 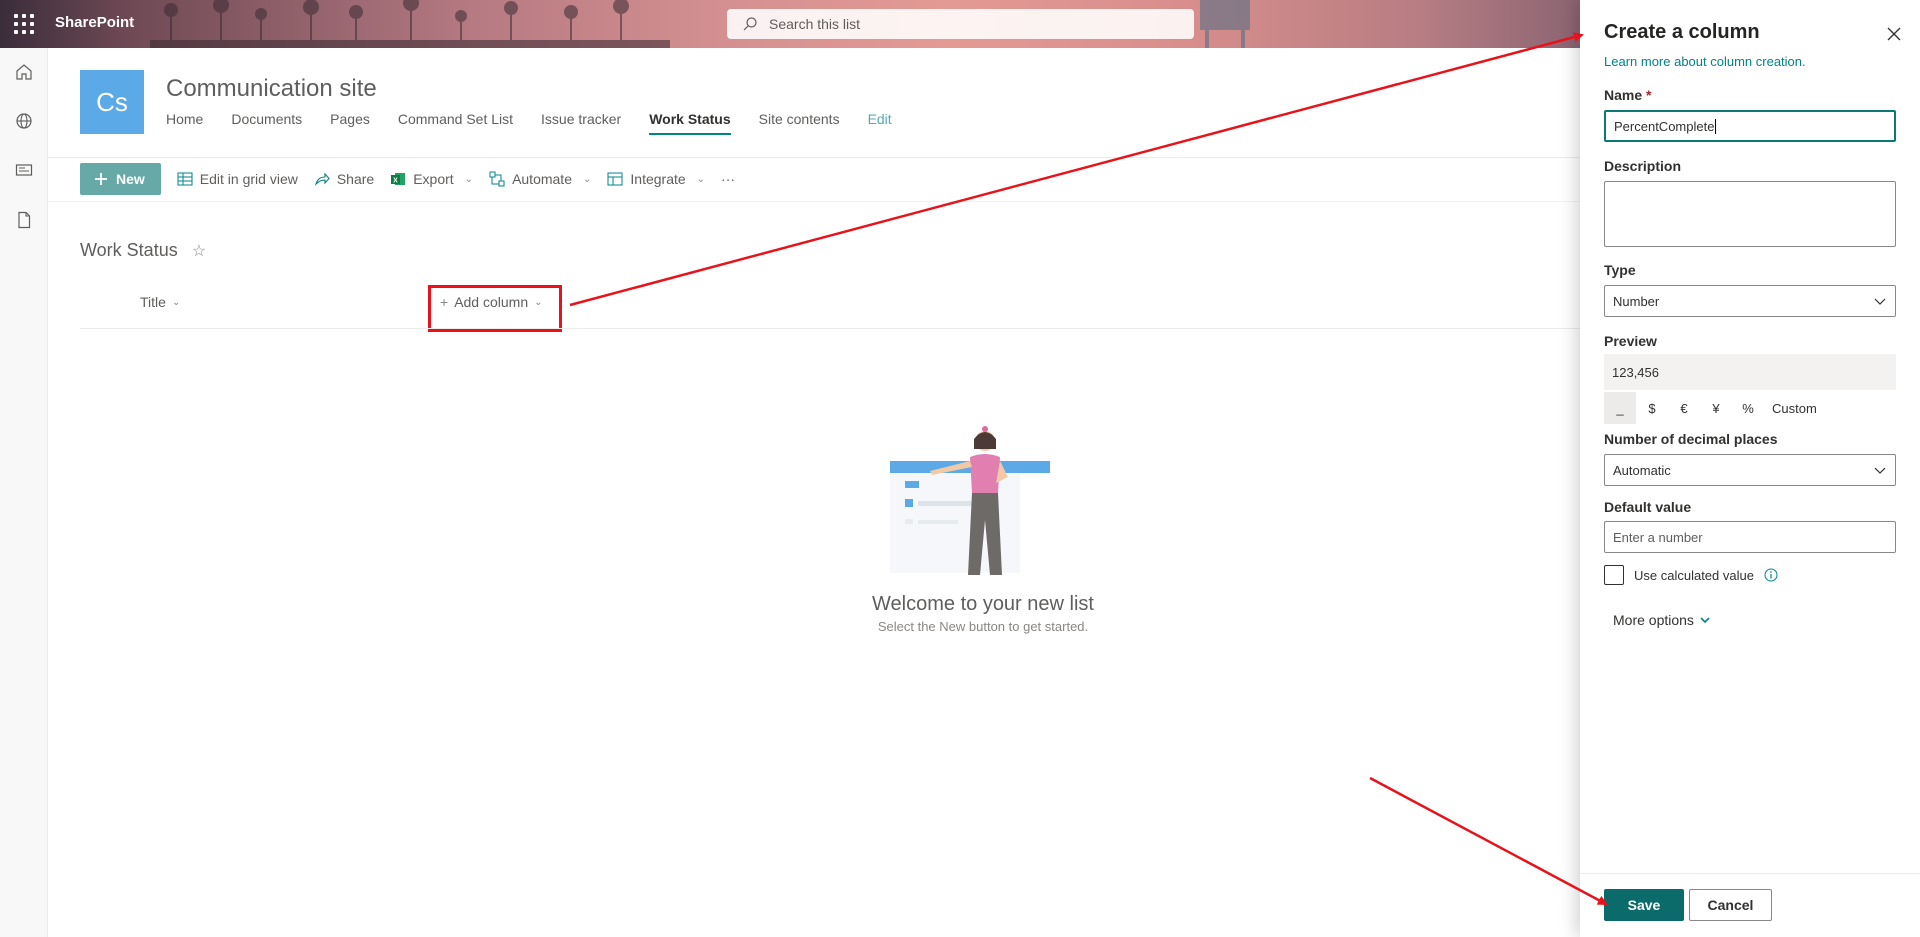 What do you see at coordinates (1644, 905) in the screenshot?
I see `save-button: Save` at bounding box center [1644, 905].